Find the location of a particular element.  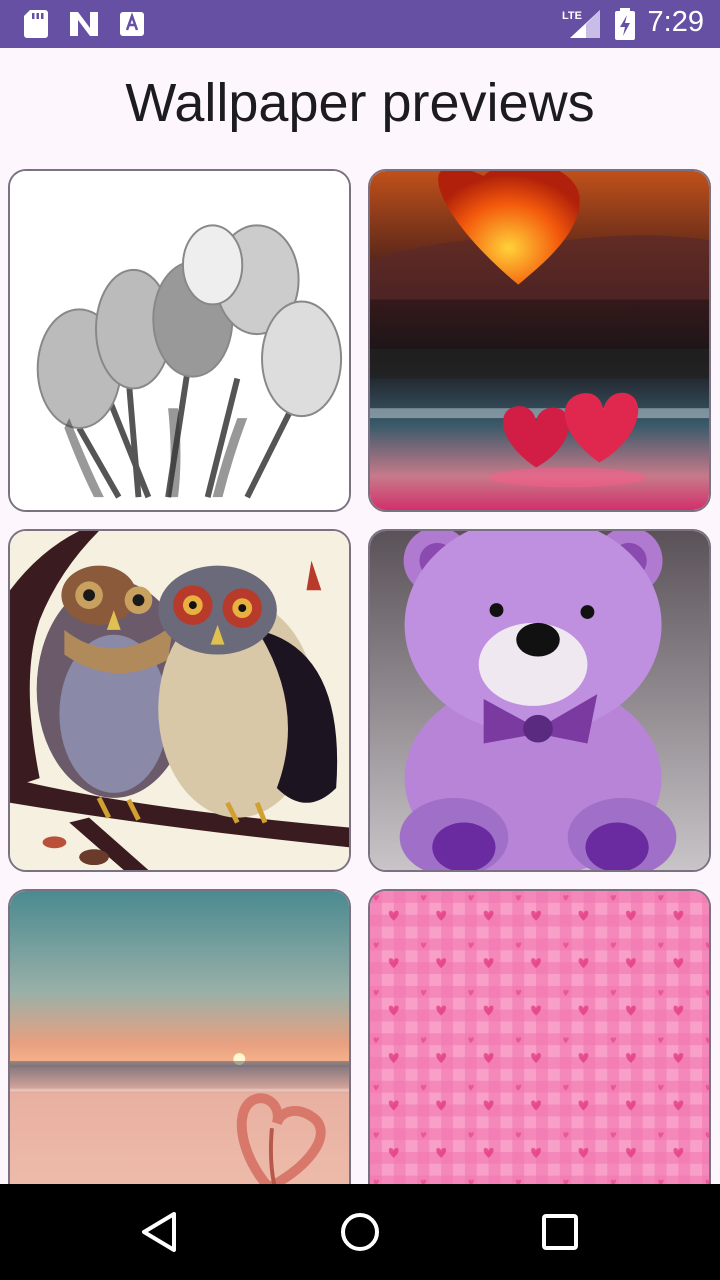

wallpaper-preview-flamingo-sunset is located at coordinates (179, 1036).